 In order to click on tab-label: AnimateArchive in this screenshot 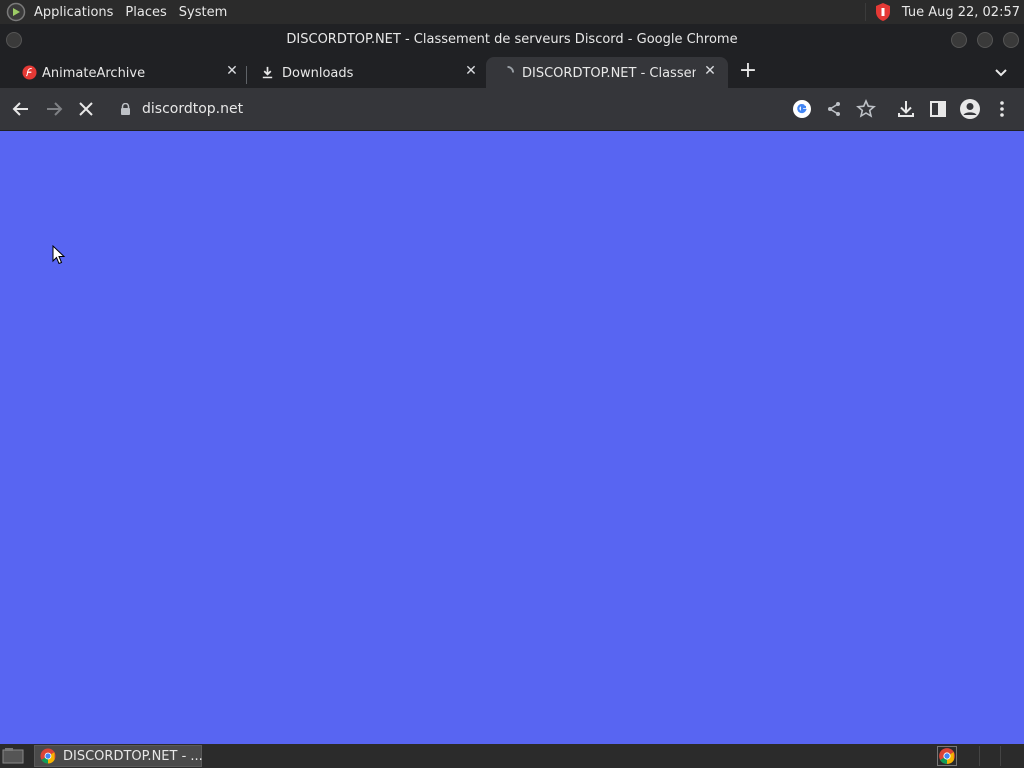, I will do `click(94, 73)`.